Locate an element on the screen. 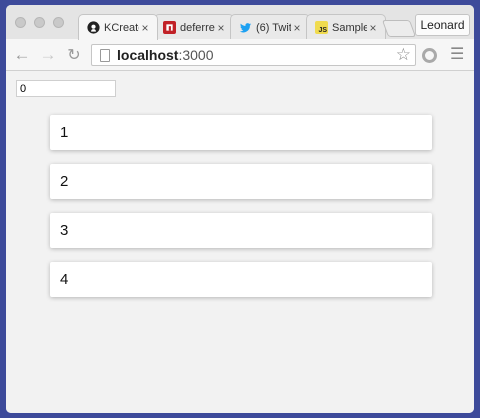 The image size is (480, 418). bookmark-star-icon: ☆ is located at coordinates (403, 55).